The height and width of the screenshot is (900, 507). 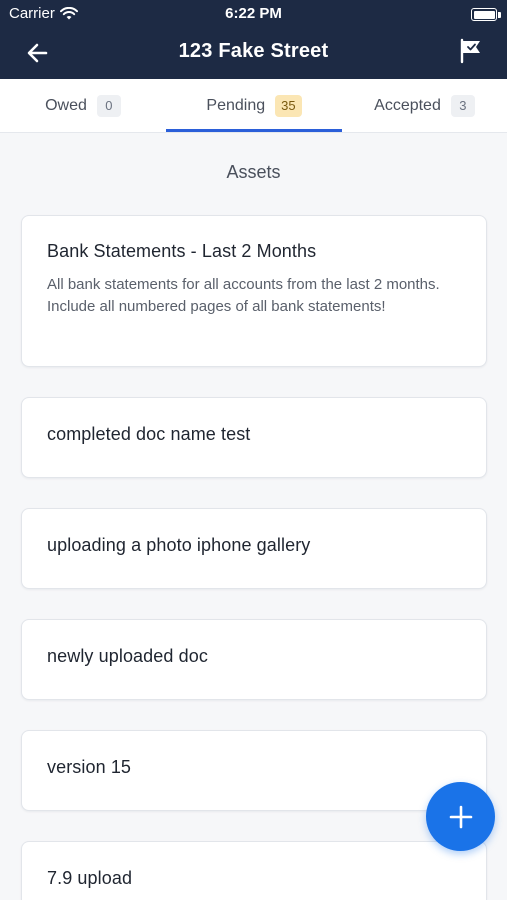 I want to click on document-card: version 15, so click(x=254, y=770).